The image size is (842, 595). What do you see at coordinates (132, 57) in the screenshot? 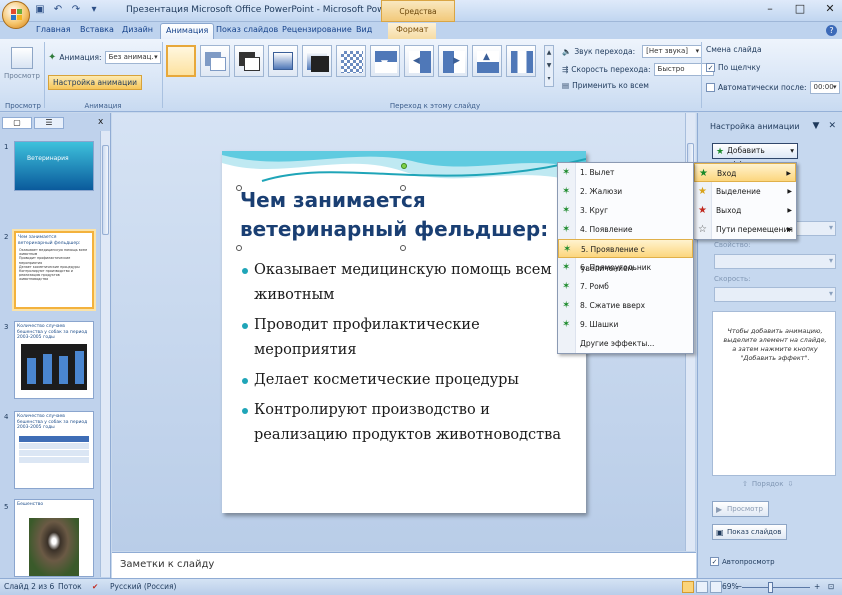
I see `animation-combo: Без анимац.` at bounding box center [132, 57].